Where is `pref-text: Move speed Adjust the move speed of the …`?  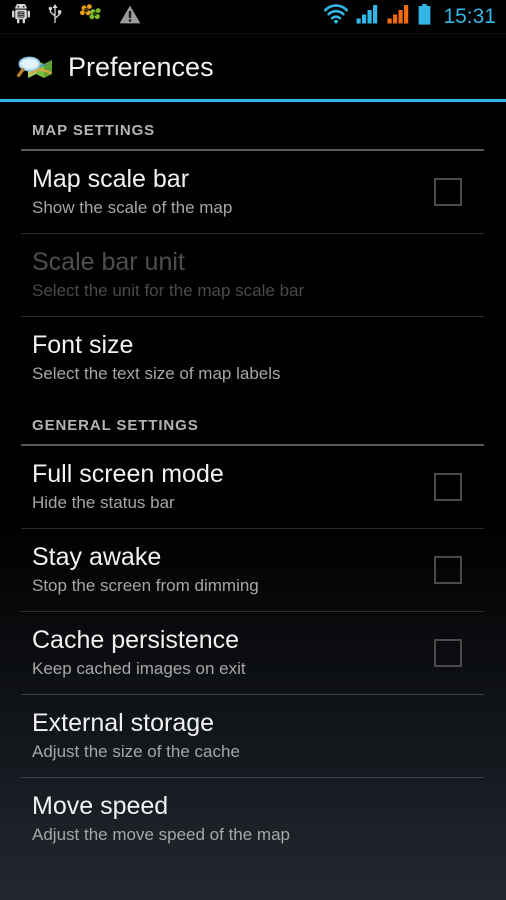 pref-text: Move speed Adjust the move speed of the … is located at coordinates (253, 819).